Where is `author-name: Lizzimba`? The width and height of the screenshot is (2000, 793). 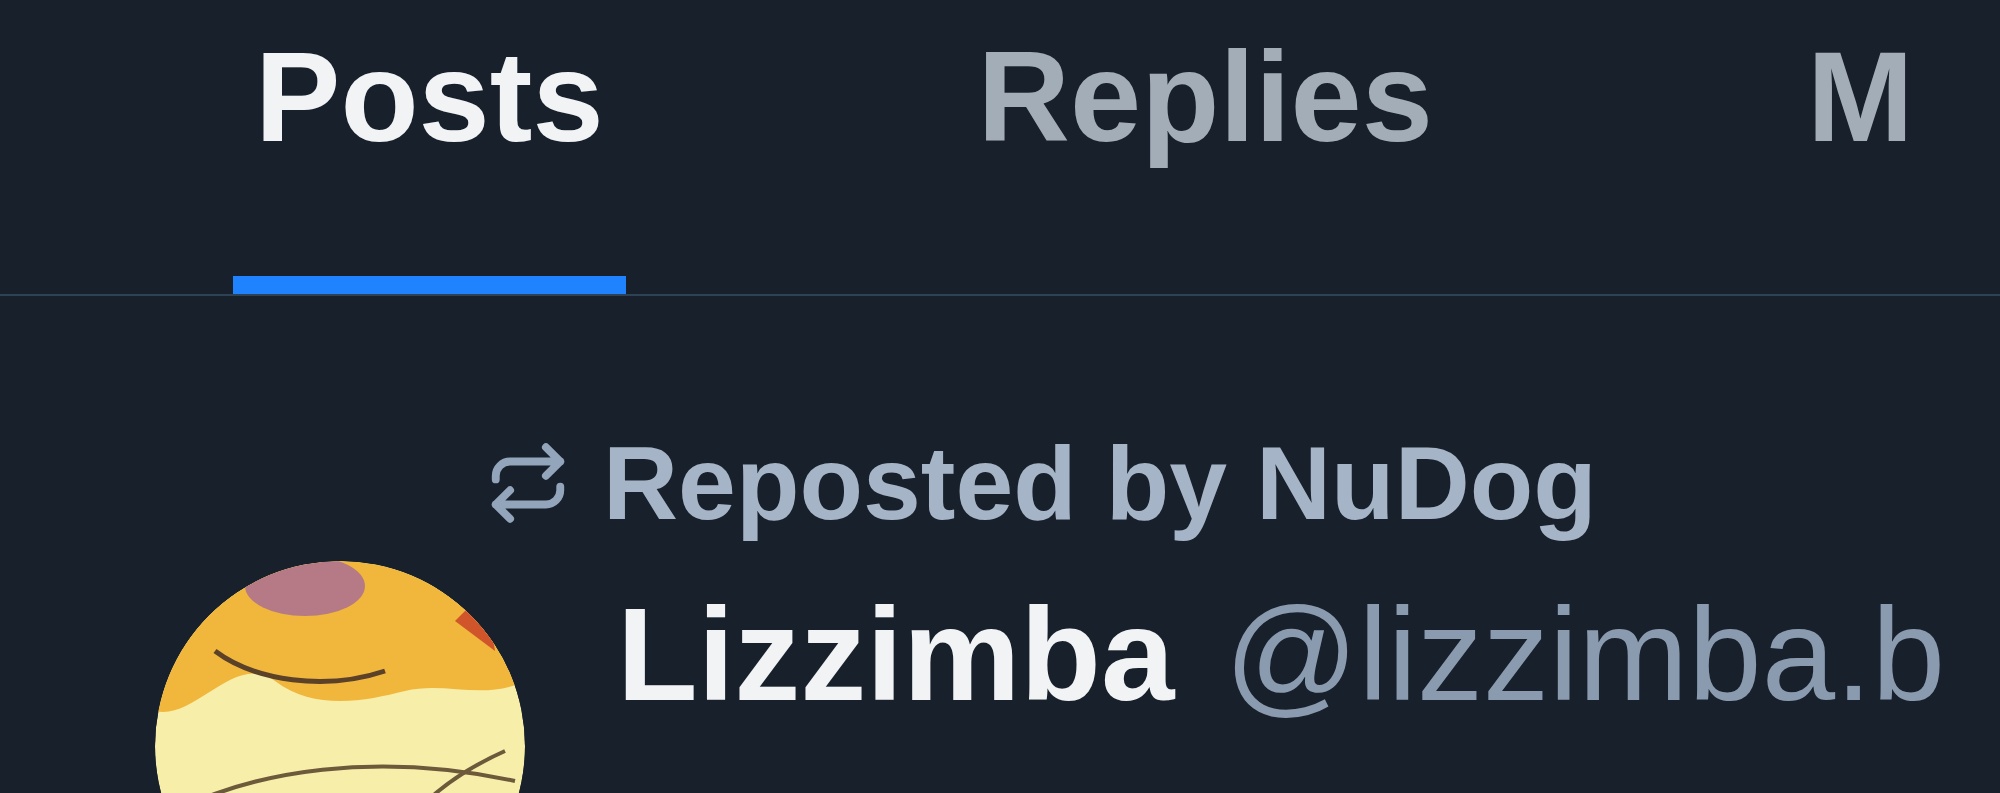 author-name: Lizzimba is located at coordinates (896, 655).